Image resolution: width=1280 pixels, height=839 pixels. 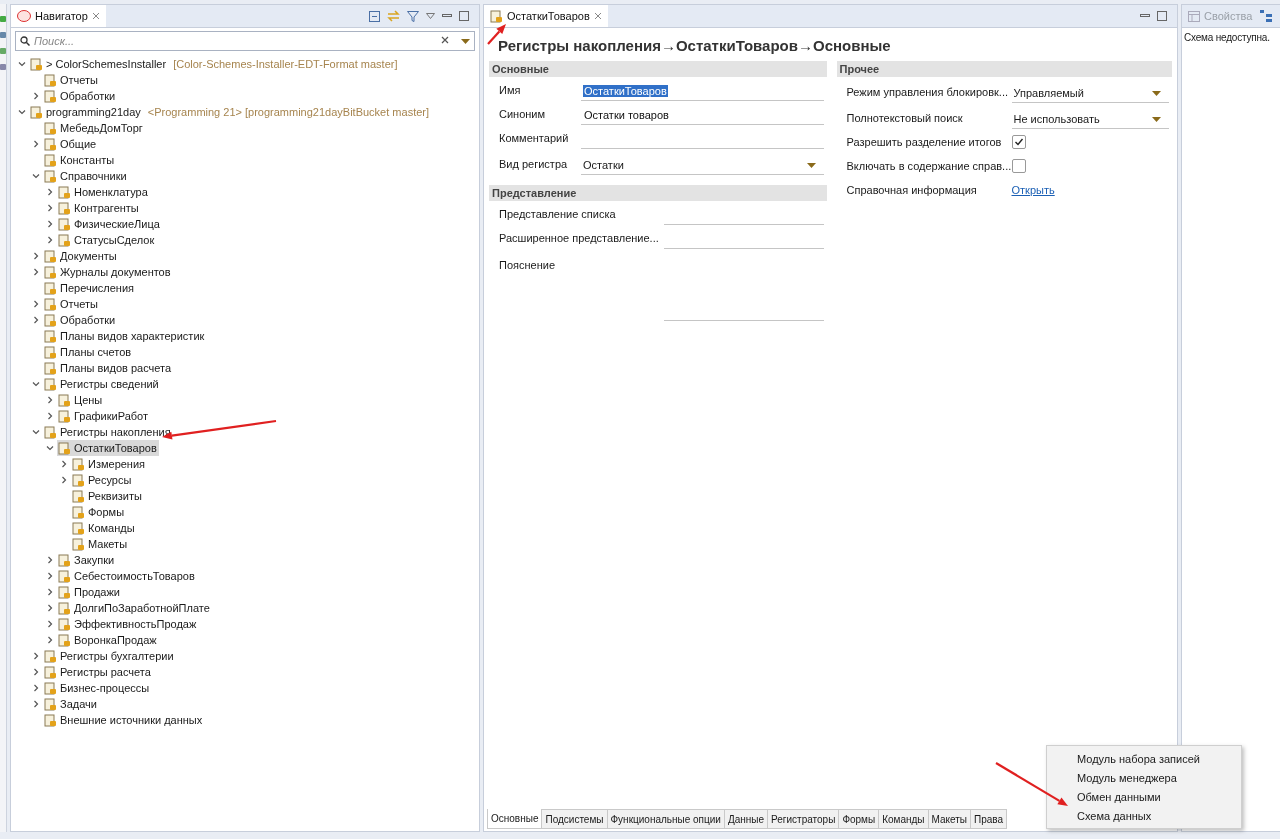 What do you see at coordinates (103, 192) in the screenshot?
I see `tree-item: Номенклатура` at bounding box center [103, 192].